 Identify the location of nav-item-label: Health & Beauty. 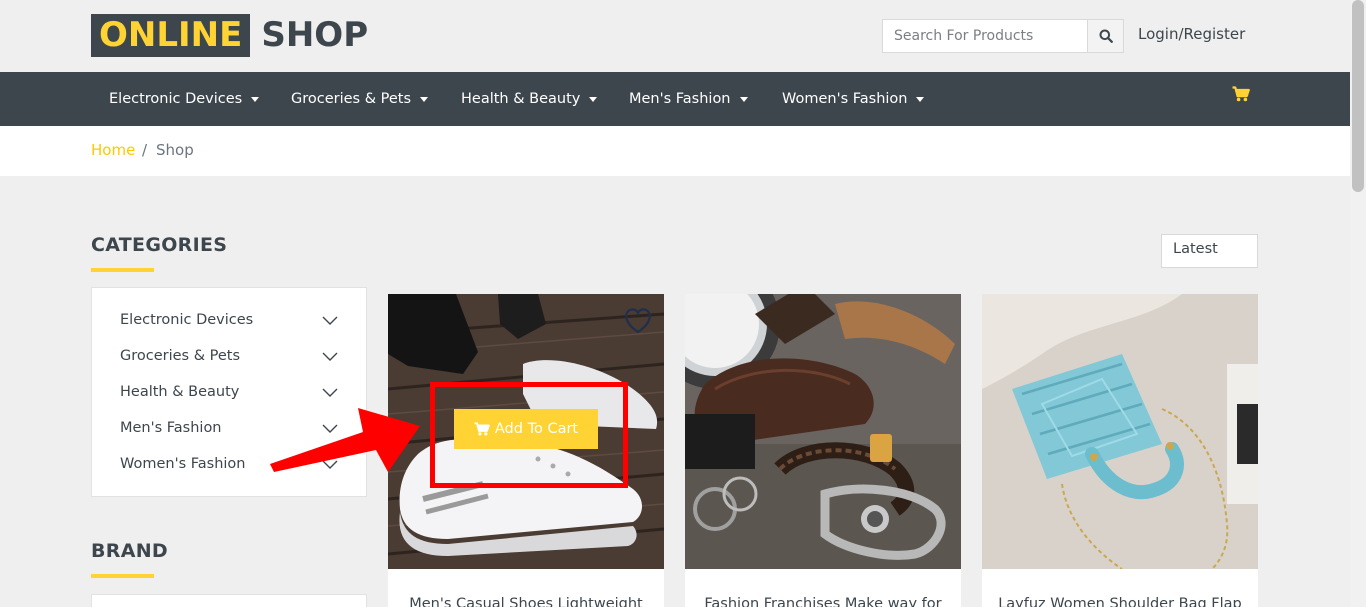
(521, 99).